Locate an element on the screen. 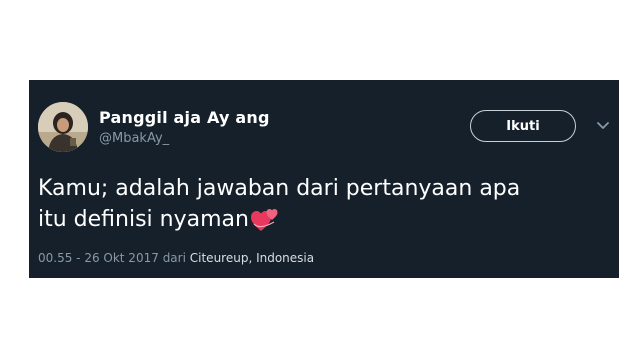  avatar is located at coordinates (63, 127).